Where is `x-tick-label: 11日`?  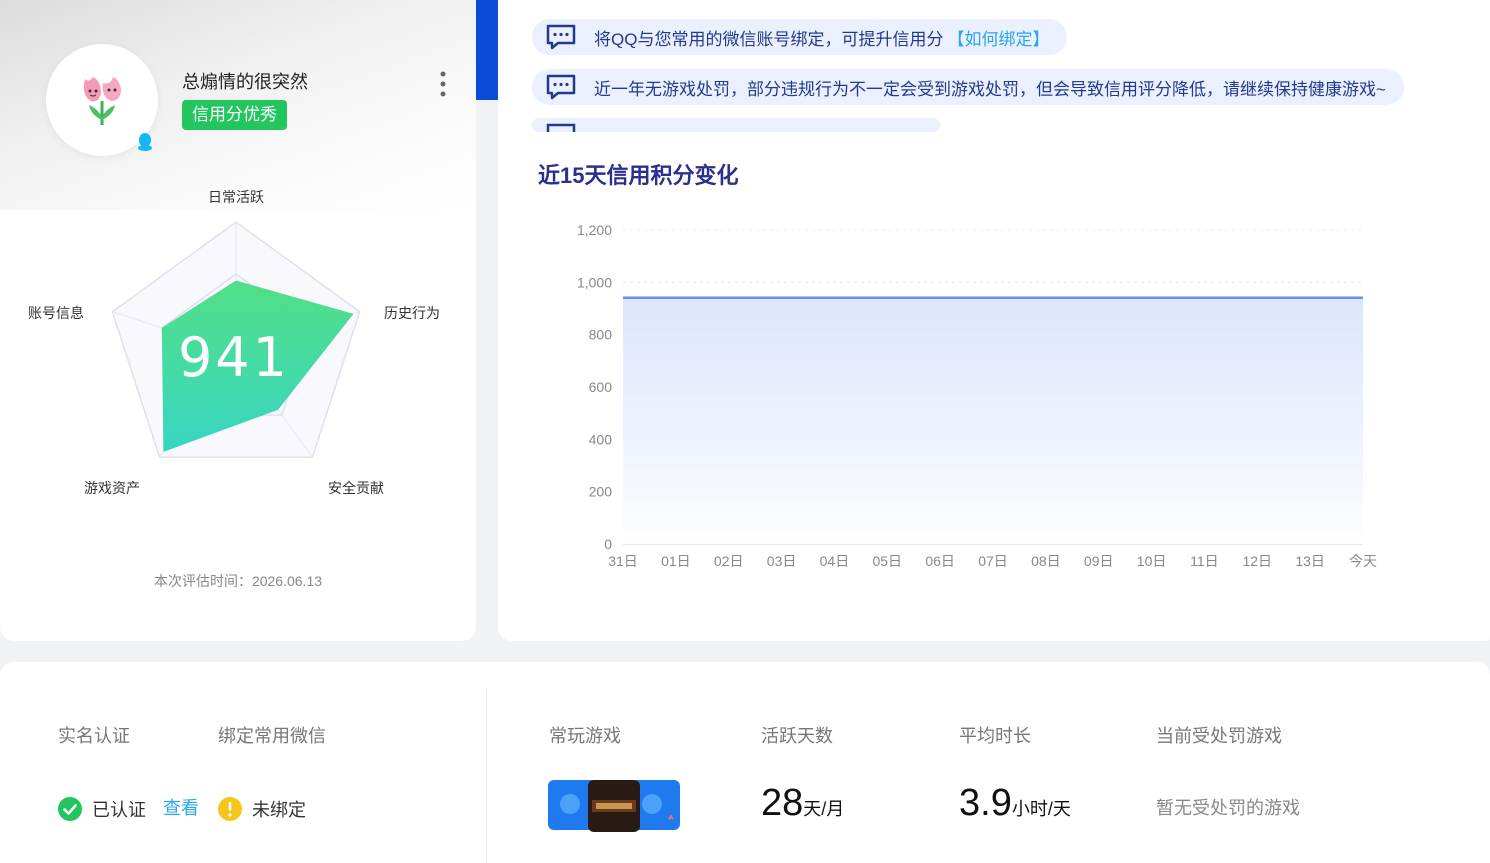 x-tick-label: 11日 is located at coordinates (1204, 561).